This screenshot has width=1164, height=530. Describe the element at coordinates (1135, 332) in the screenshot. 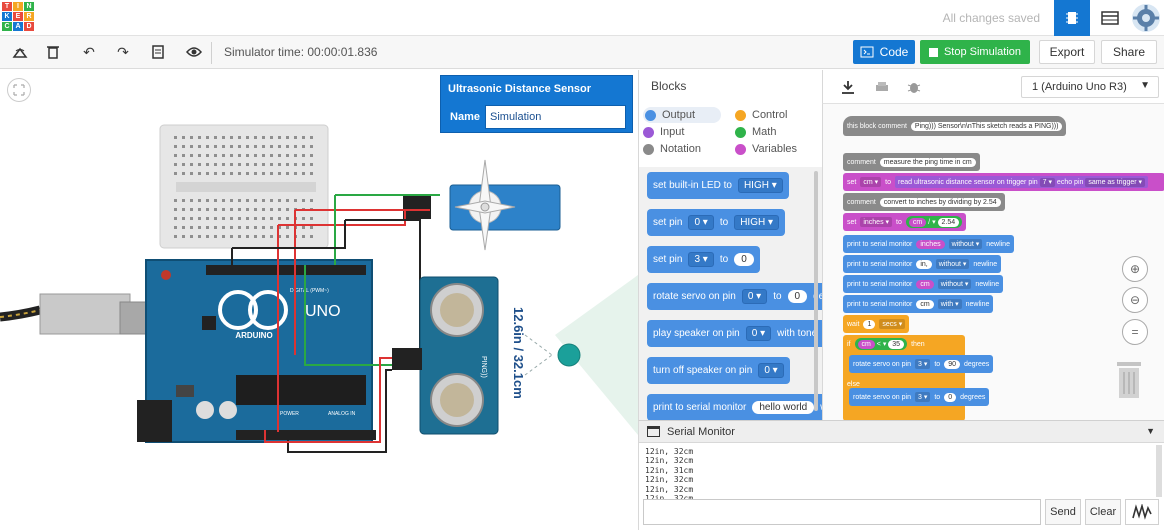

I see `zoom-reset-button: =` at that location.